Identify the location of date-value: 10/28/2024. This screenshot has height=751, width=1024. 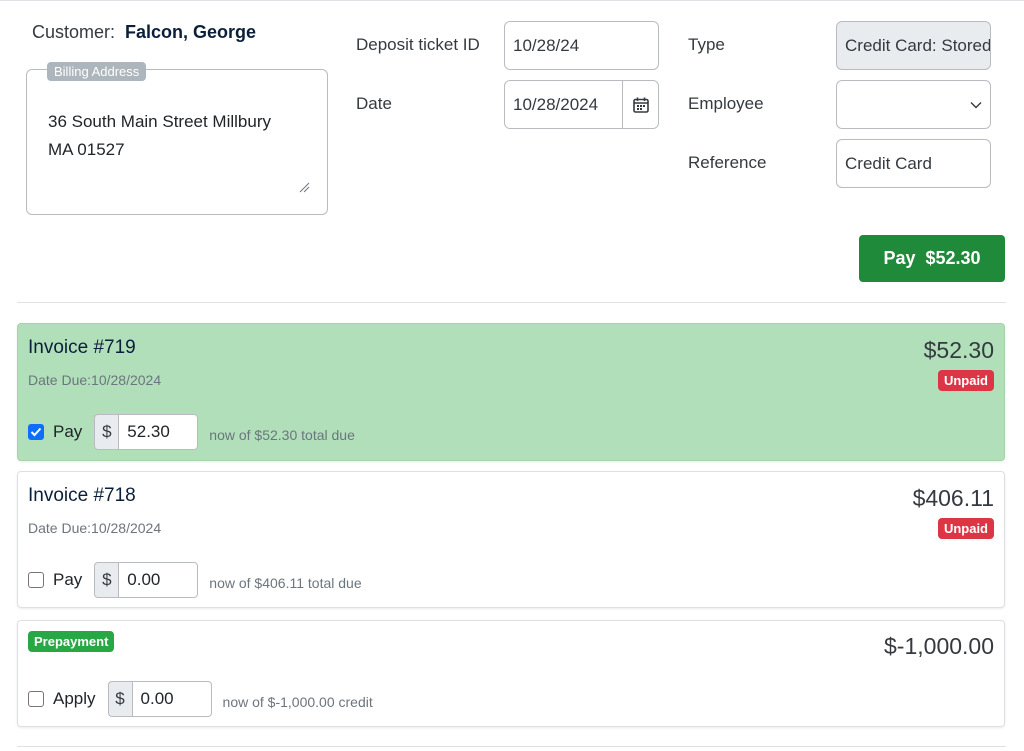
(556, 104).